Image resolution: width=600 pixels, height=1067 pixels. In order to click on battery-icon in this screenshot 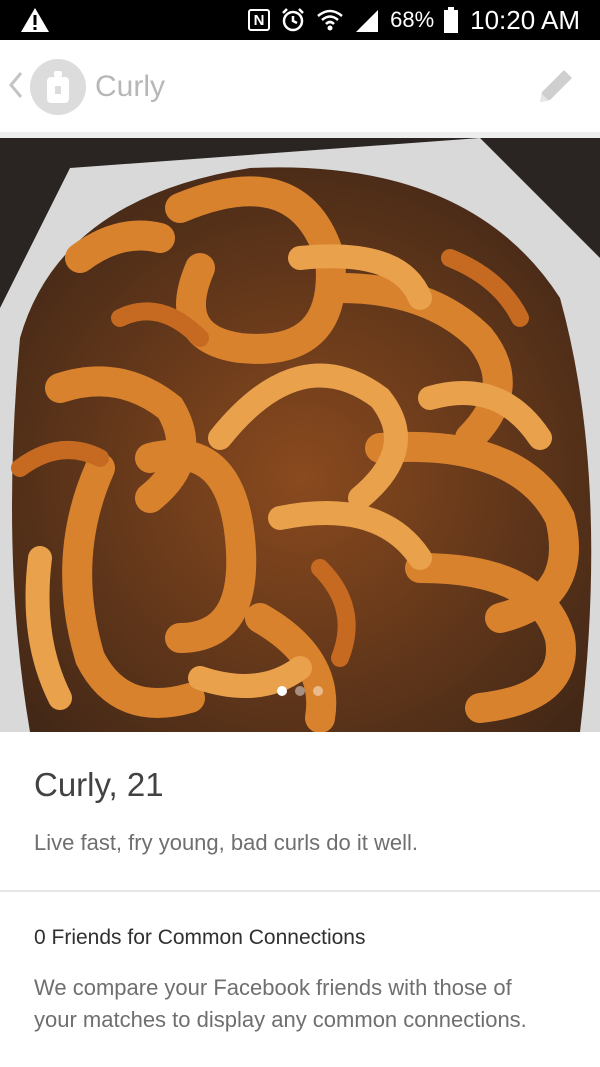, I will do `click(451, 20)`.